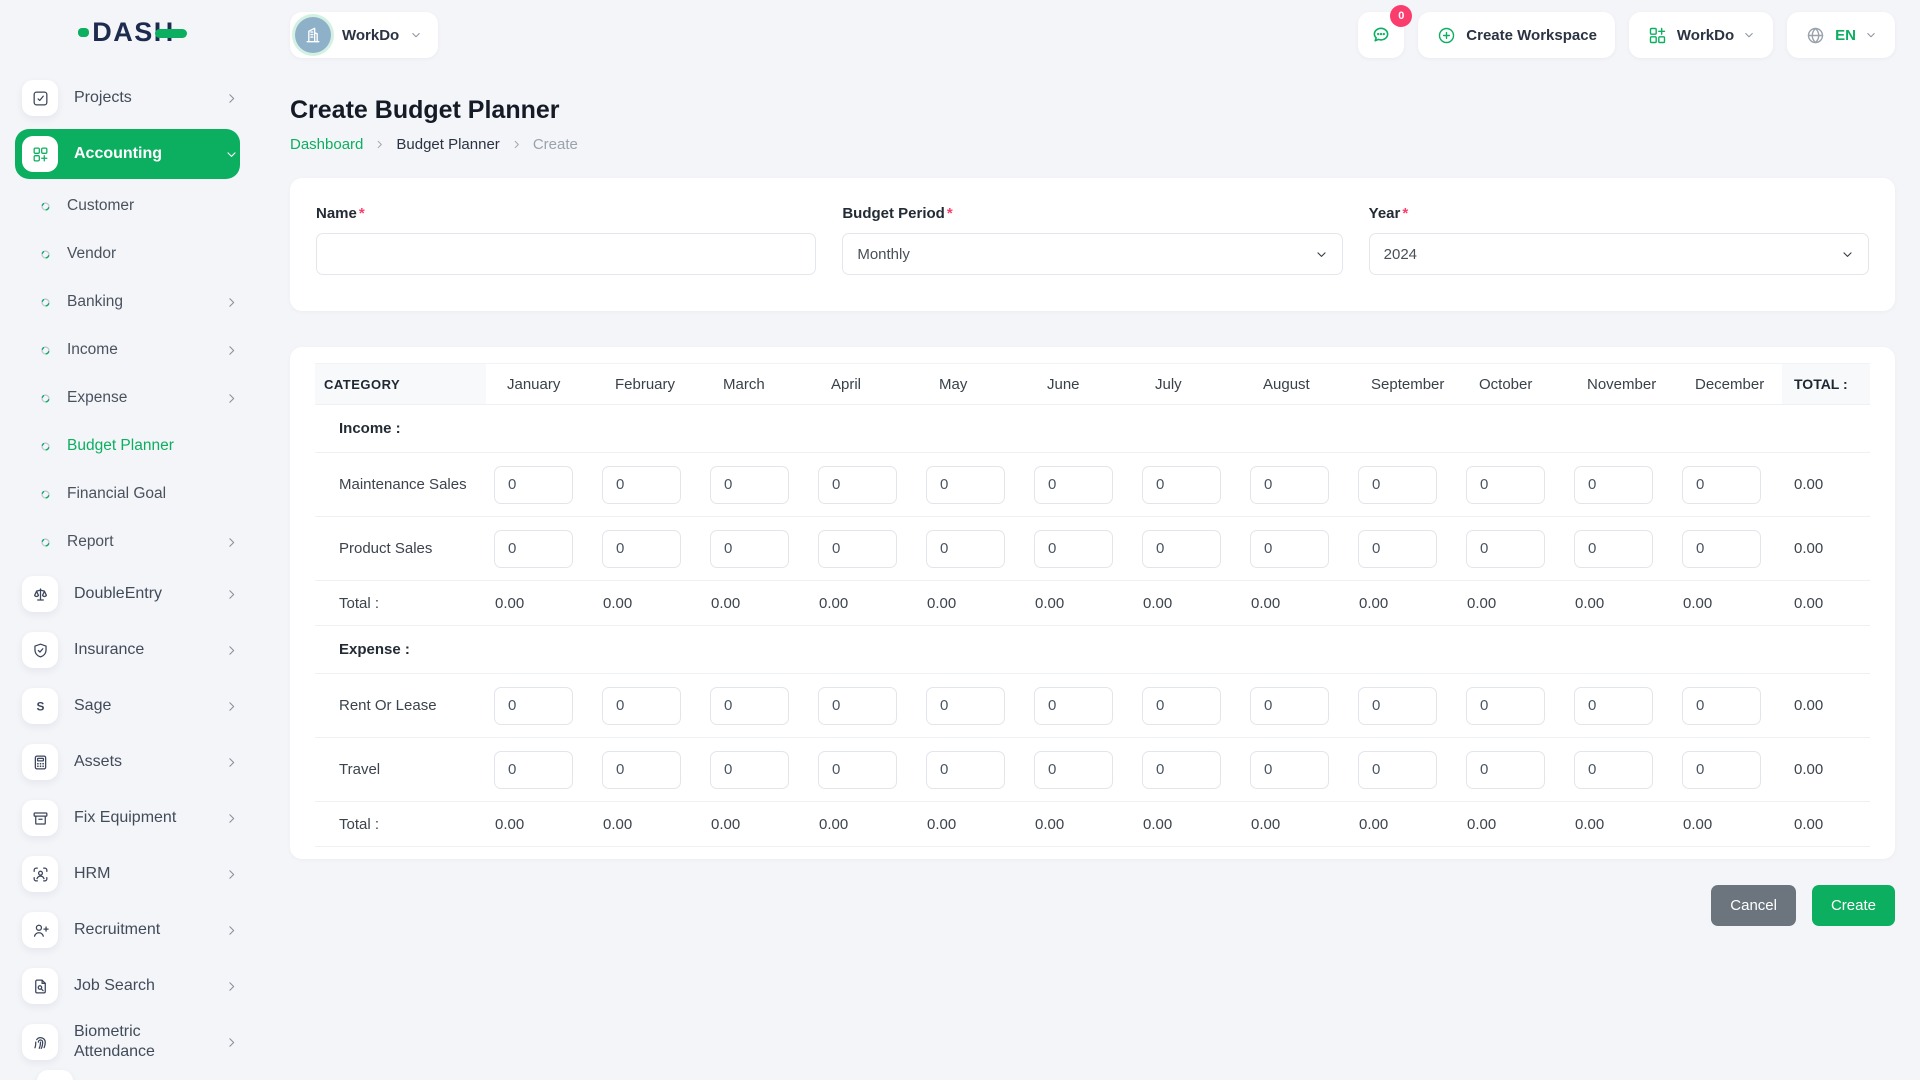  What do you see at coordinates (127, 446) in the screenshot?
I see `sidebar-item-budget-planner: Budget Planner` at bounding box center [127, 446].